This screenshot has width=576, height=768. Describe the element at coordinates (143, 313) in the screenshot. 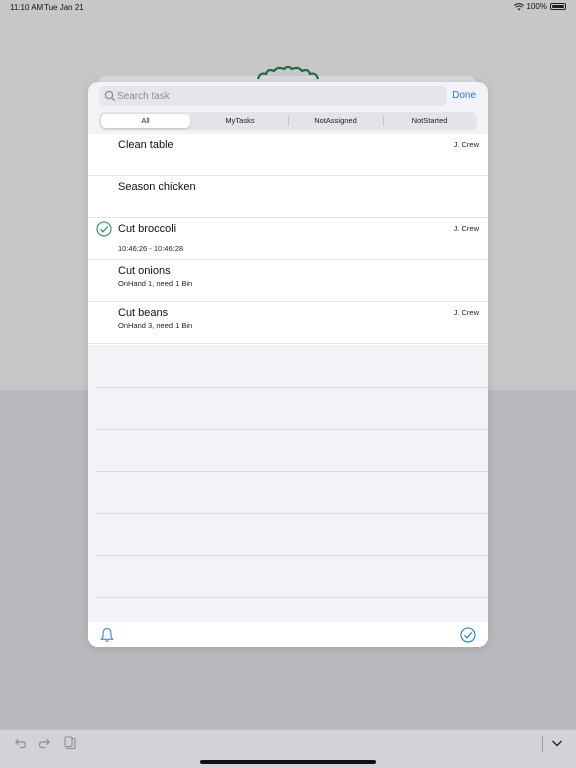

I see `task-title: Cut beans` at that location.